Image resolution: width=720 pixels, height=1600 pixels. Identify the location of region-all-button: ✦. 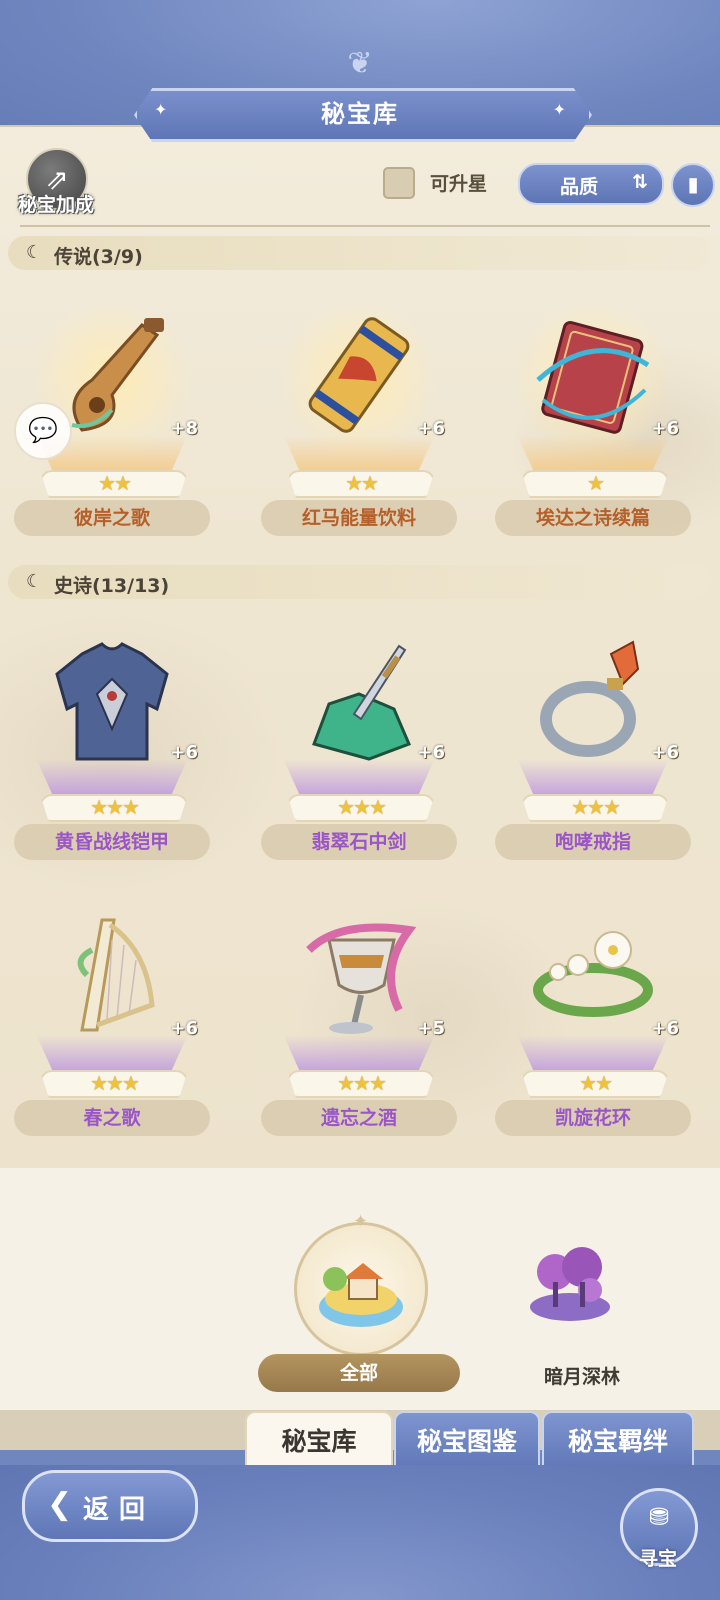
(361, 1283).